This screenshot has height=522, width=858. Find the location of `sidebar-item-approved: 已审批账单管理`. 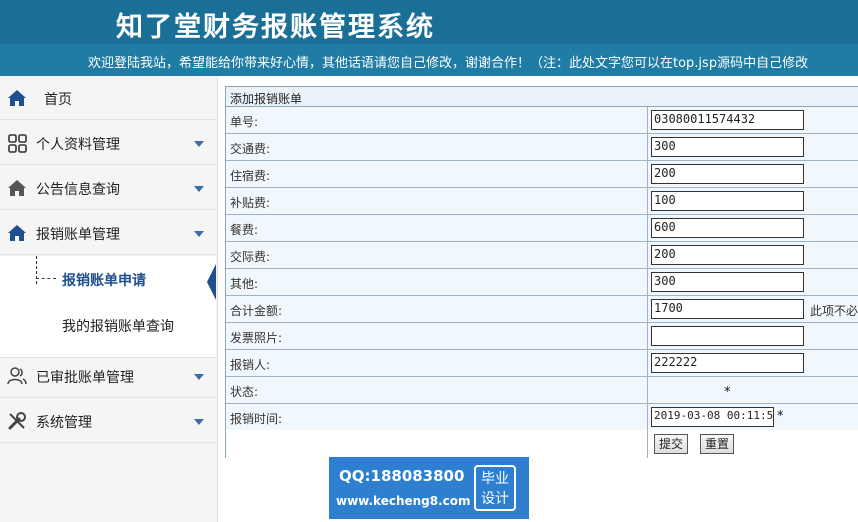

sidebar-item-approved: 已审批账单管理 is located at coordinates (108, 376).